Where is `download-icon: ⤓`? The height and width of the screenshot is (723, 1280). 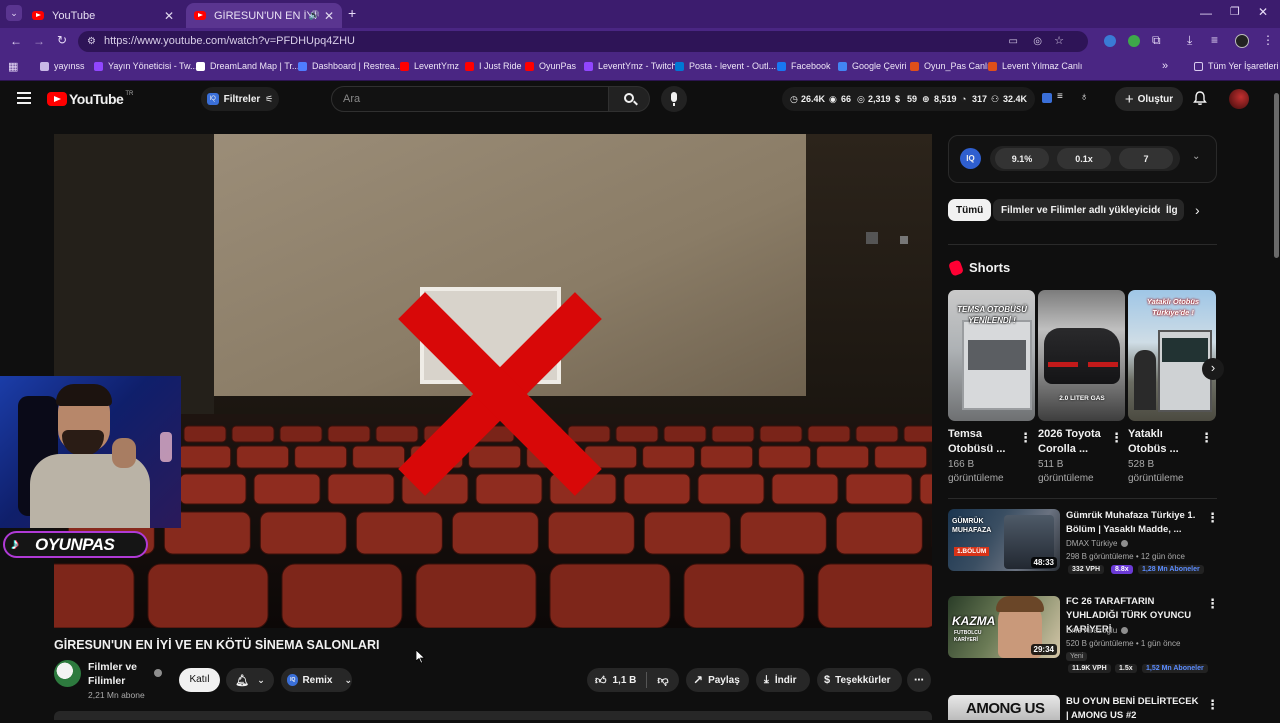 download-icon: ⤓ is located at coordinates (1189, 40).